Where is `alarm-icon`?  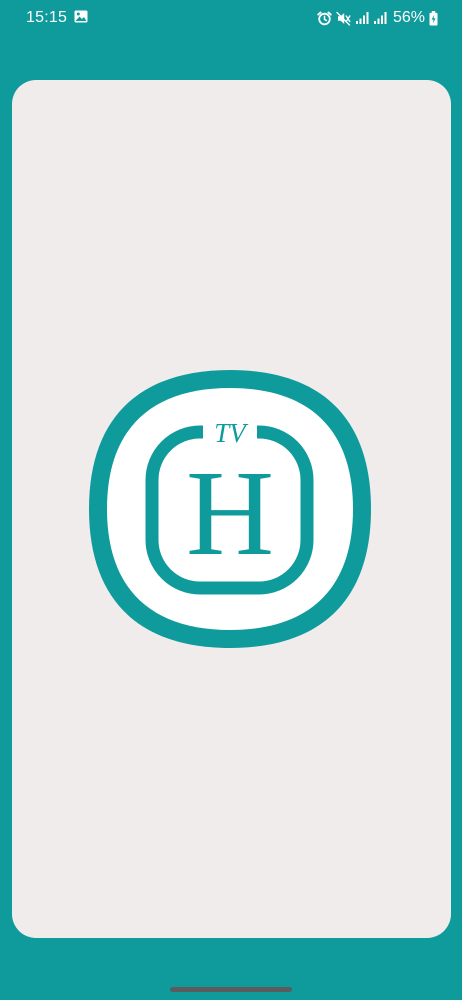 alarm-icon is located at coordinates (324, 18).